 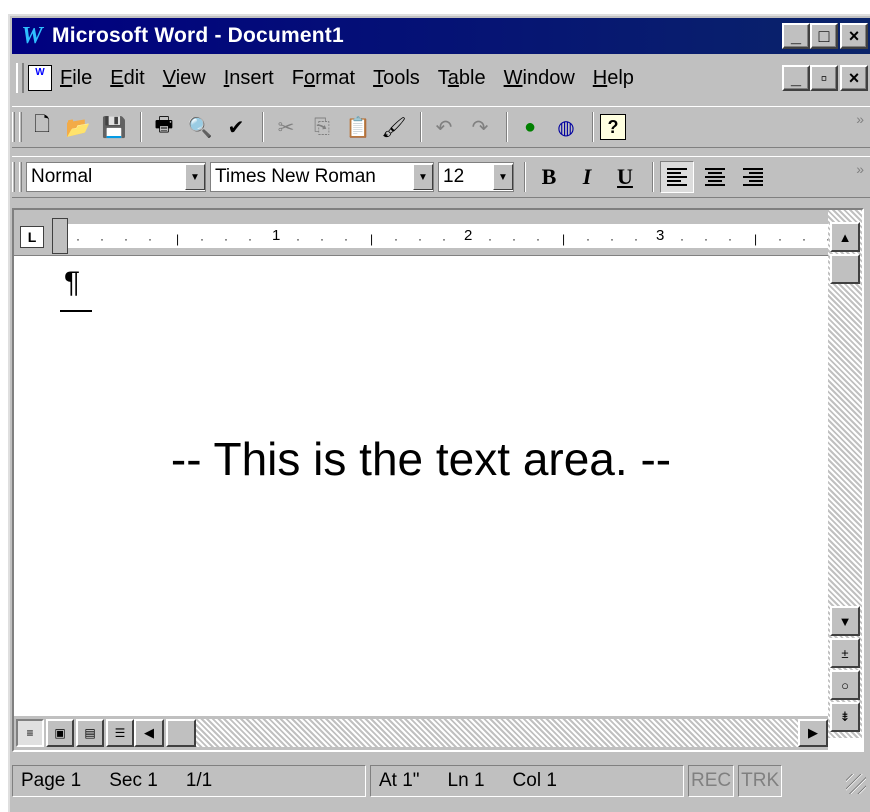 What do you see at coordinates (441, 36) in the screenshot?
I see `title-bar: W Microsoft Word - Document1 _ □ ×` at bounding box center [441, 36].